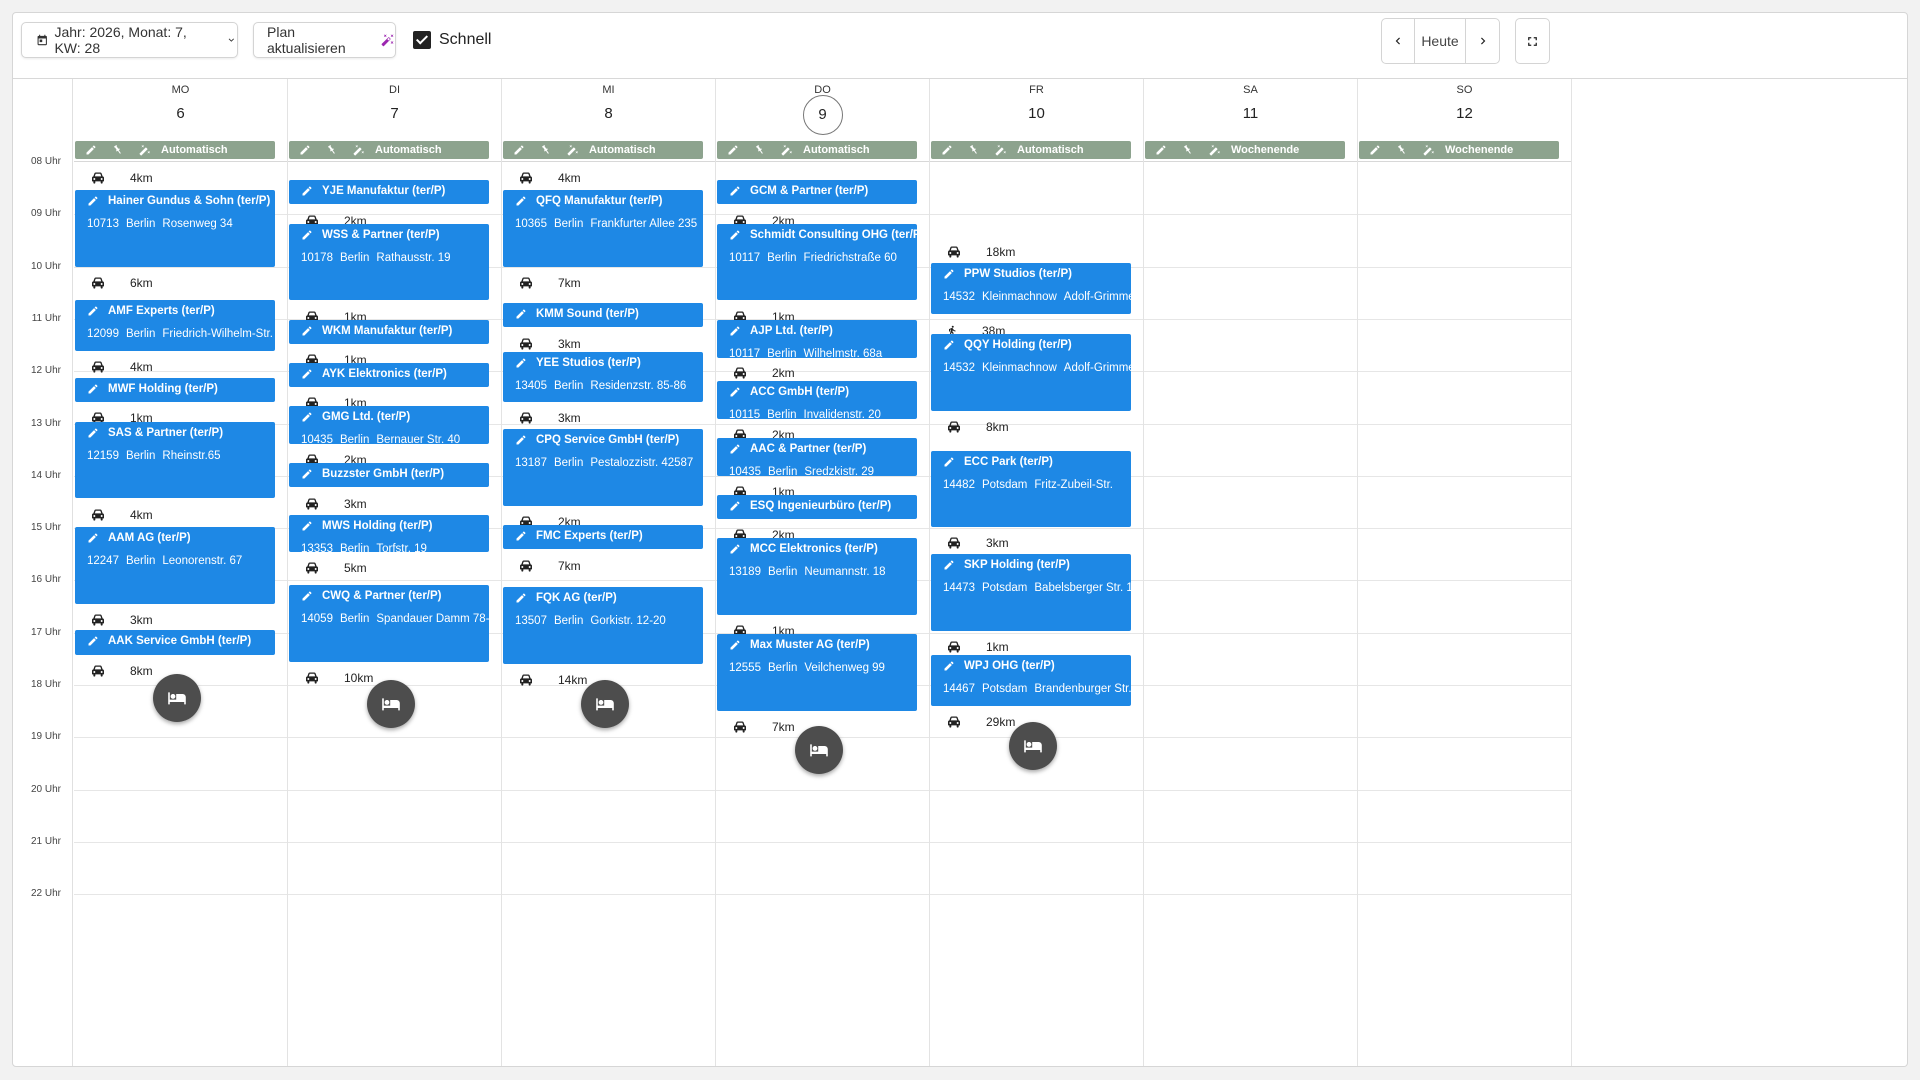  Describe the element at coordinates (1532, 41) in the screenshot. I see `fullscreen-button` at that location.